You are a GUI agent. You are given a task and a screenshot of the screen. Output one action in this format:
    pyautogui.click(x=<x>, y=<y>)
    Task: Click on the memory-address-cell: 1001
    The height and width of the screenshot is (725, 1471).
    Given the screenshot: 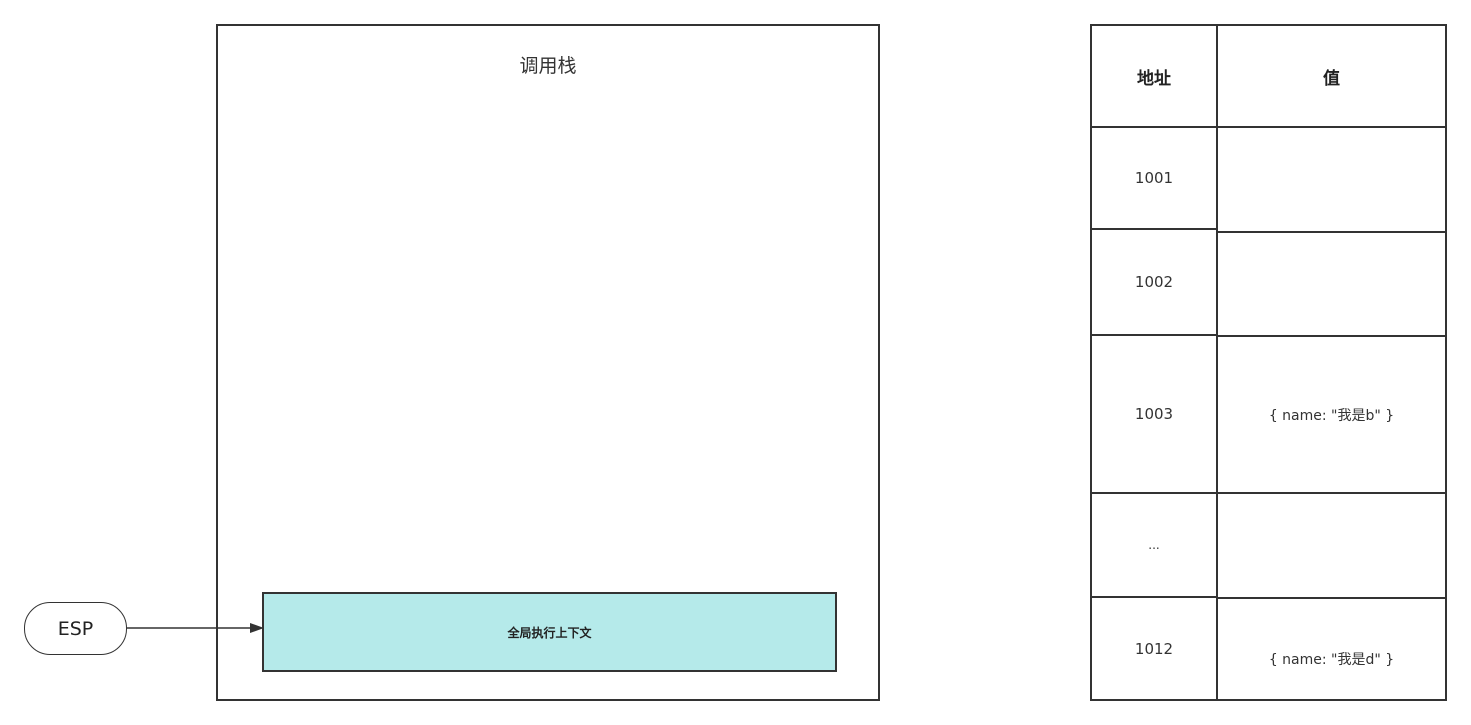 What is the action you would take?
    pyautogui.click(x=1154, y=178)
    